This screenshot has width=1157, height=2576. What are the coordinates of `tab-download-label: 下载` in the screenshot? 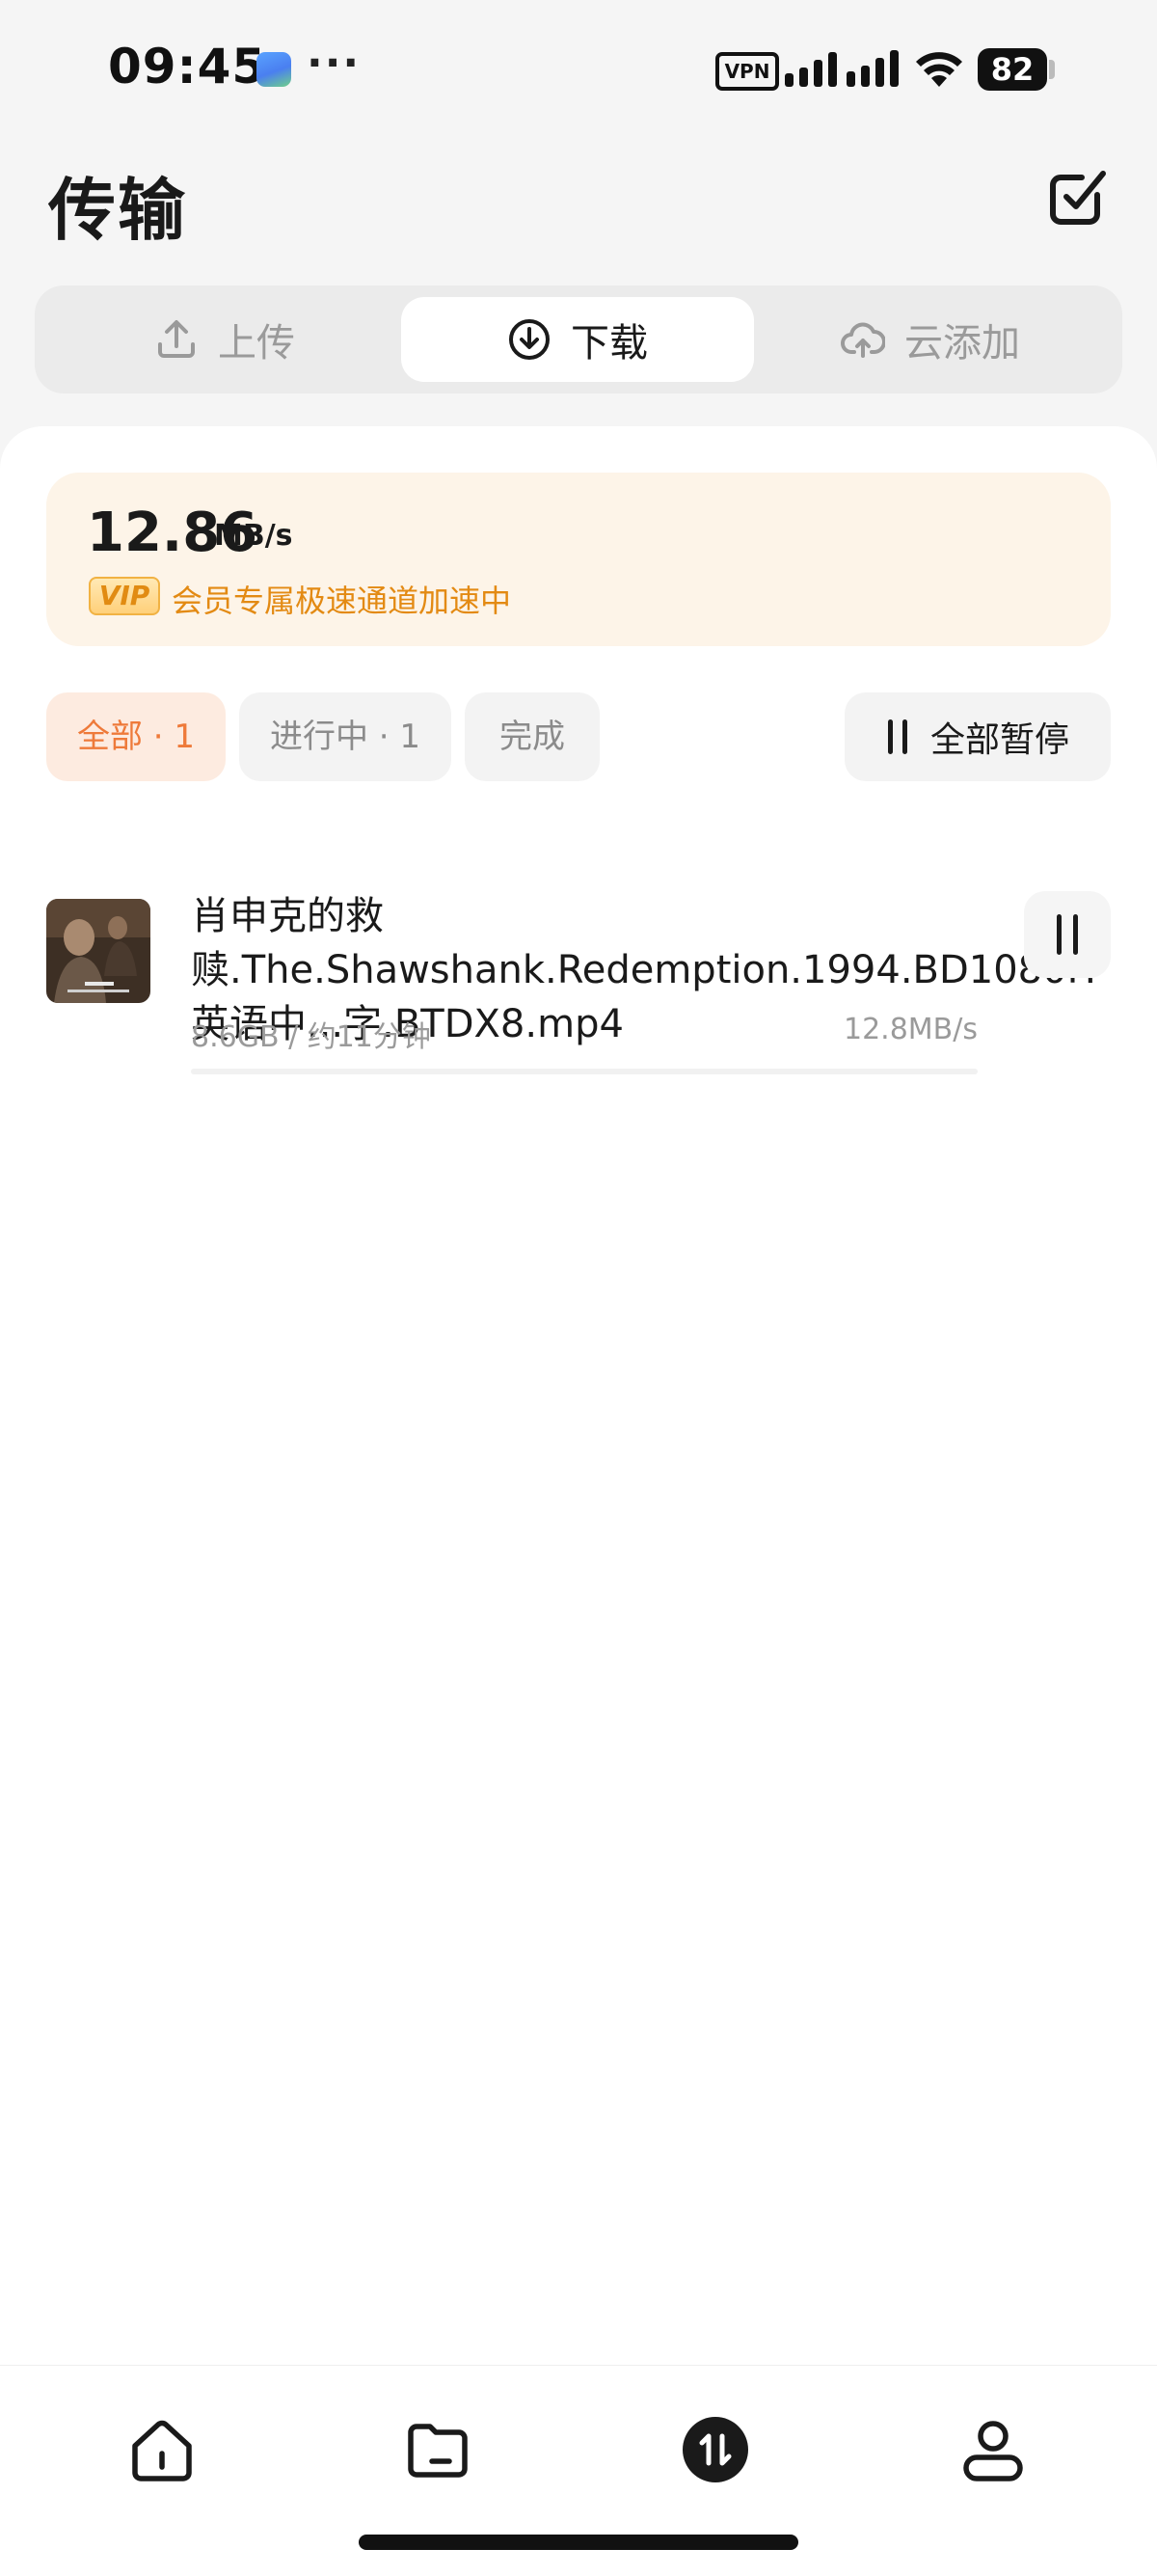 It's located at (609, 343).